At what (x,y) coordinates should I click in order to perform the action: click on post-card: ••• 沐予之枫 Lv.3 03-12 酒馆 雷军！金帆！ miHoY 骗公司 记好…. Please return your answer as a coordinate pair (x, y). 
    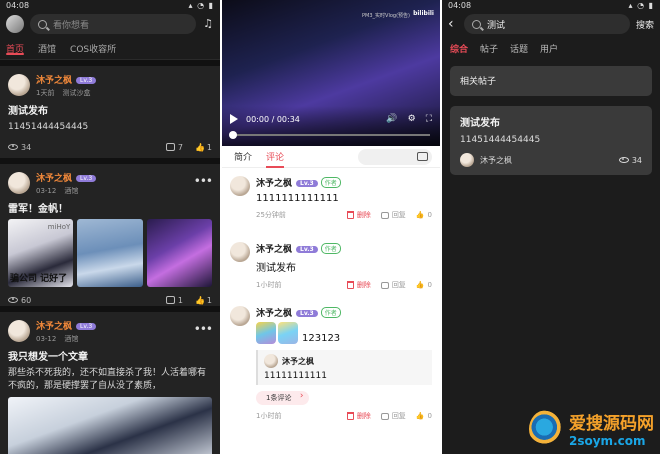
    Looking at the image, I should click on (110, 235).